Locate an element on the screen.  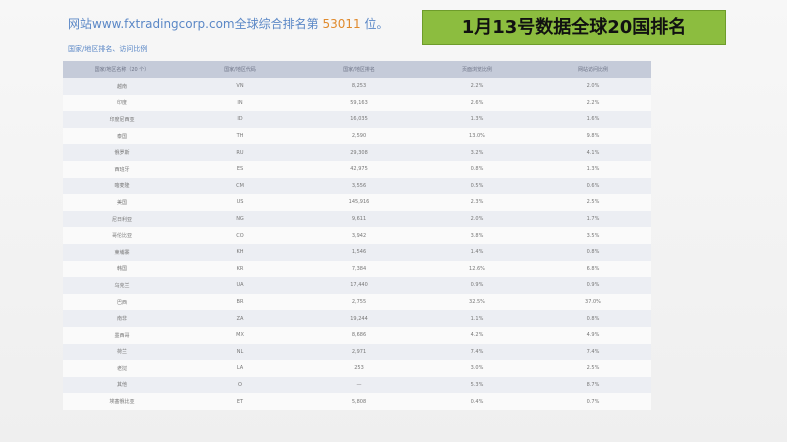
table-cell: 西班牙 is located at coordinates (122, 169).